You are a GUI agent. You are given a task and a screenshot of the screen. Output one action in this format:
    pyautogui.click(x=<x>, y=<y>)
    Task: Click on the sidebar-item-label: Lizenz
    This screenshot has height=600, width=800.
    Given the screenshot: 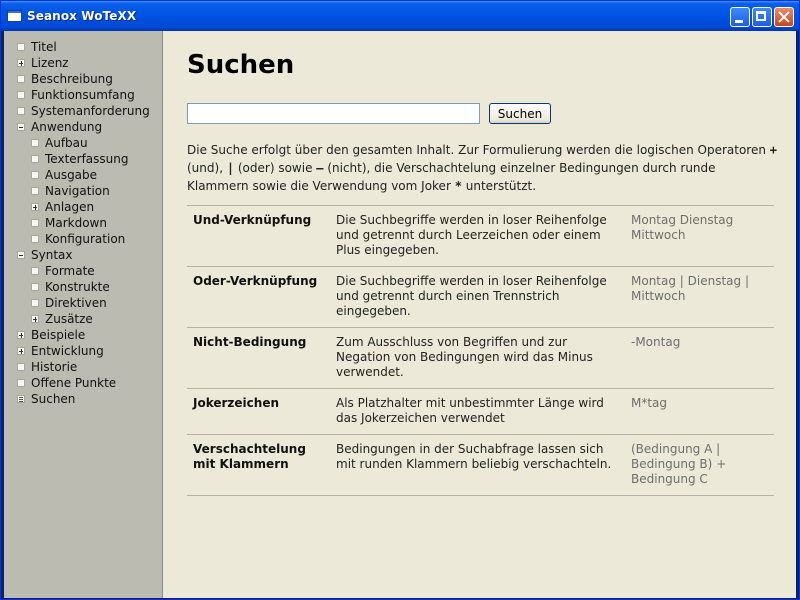 What is the action you would take?
    pyautogui.click(x=50, y=63)
    